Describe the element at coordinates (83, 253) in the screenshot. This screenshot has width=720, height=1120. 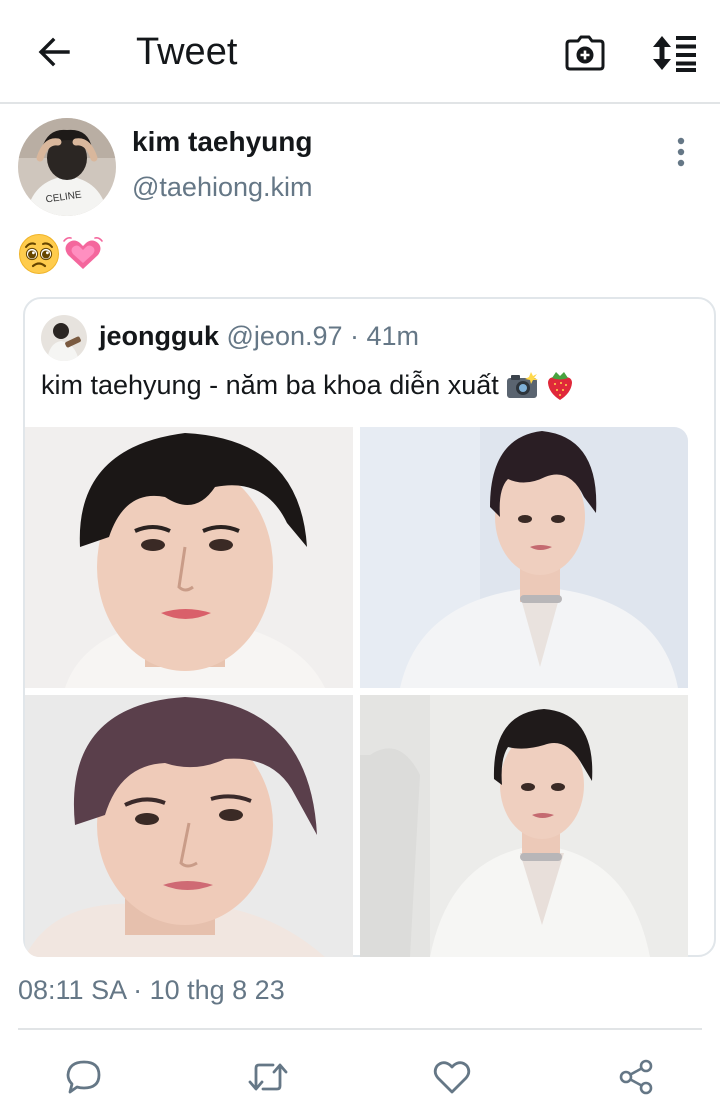
I see `growing-heart-emoji` at that location.